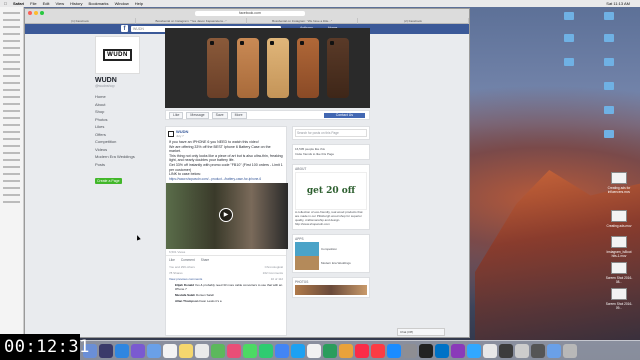 The width and height of the screenshot is (640, 360). What do you see at coordinates (124, 28) in the screenshot?
I see `facebook-logo-icon: f` at bounding box center [124, 28].